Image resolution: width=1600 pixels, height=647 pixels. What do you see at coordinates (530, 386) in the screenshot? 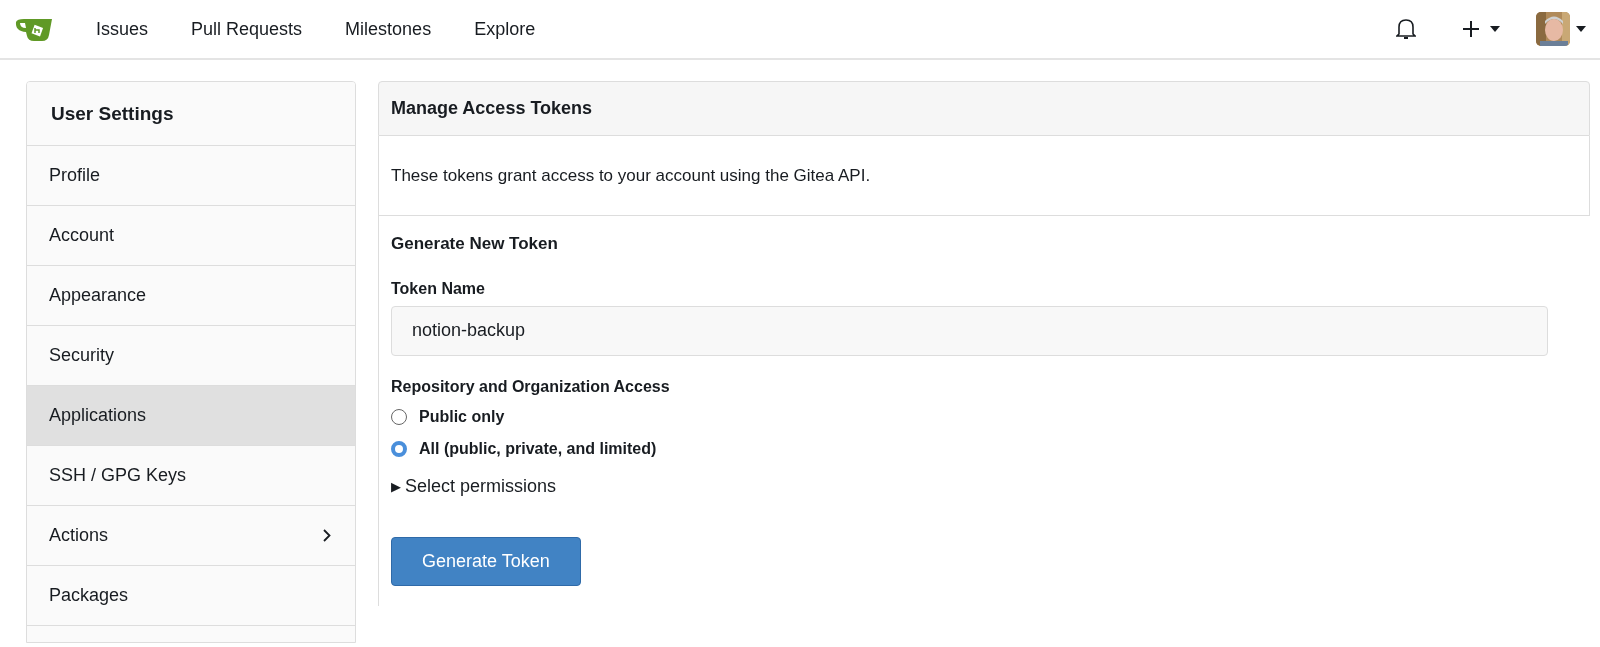
I see `field-label: Repository and Organization Access` at bounding box center [530, 386].